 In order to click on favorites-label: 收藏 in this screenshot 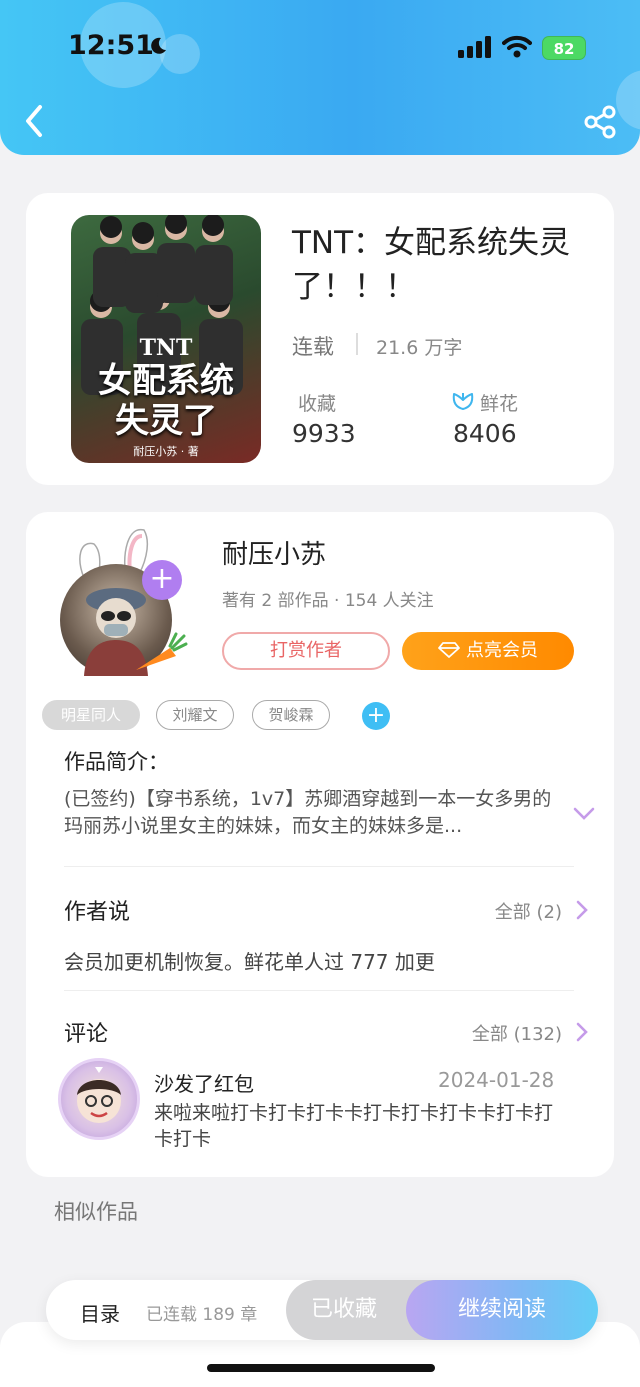, I will do `click(317, 404)`.